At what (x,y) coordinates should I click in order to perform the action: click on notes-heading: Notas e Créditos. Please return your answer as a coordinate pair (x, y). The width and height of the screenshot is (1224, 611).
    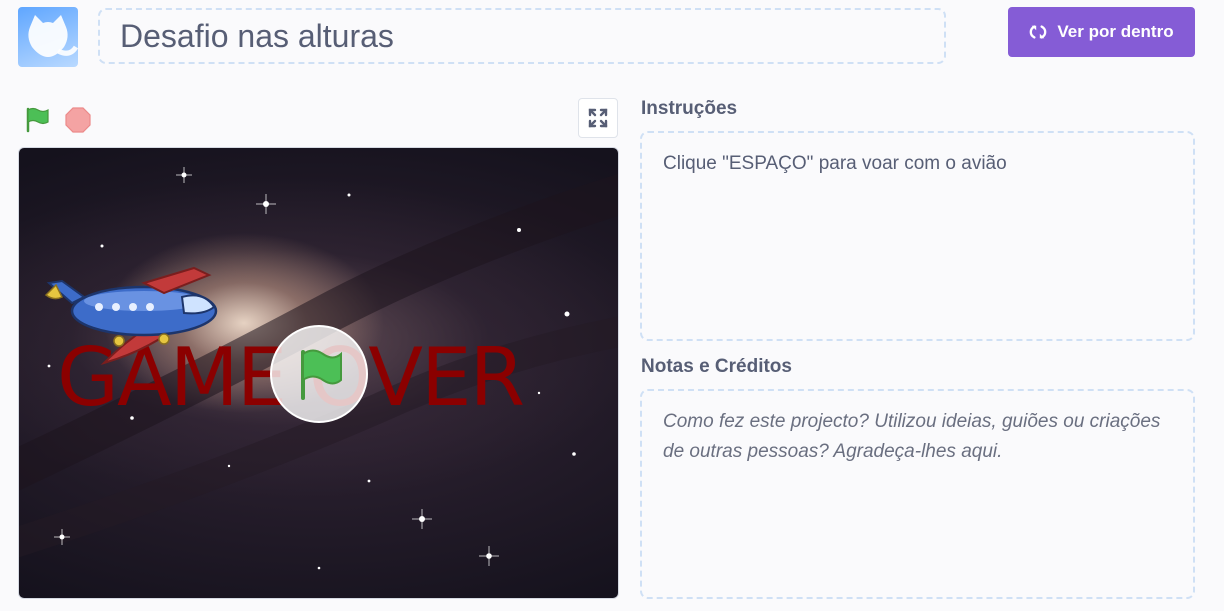
    Looking at the image, I should click on (716, 366).